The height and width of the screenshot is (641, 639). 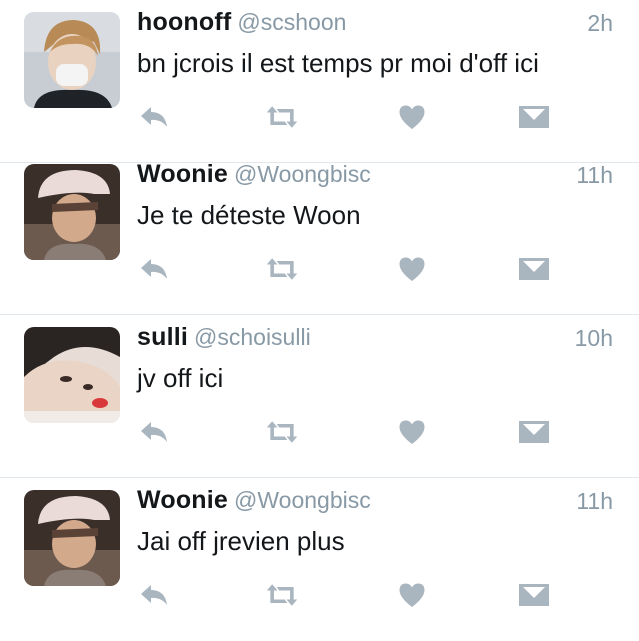 I want to click on display-name: hoonoff, so click(x=184, y=22).